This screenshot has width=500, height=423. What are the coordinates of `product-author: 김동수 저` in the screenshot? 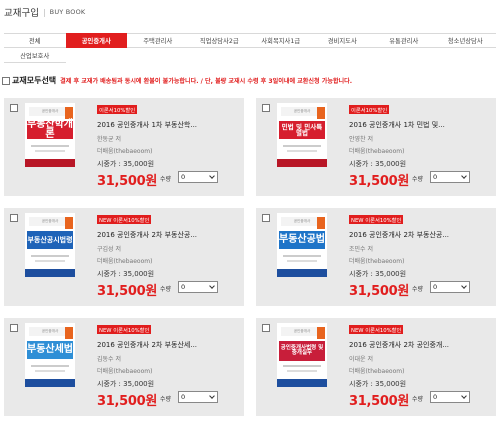 It's located at (109, 359).